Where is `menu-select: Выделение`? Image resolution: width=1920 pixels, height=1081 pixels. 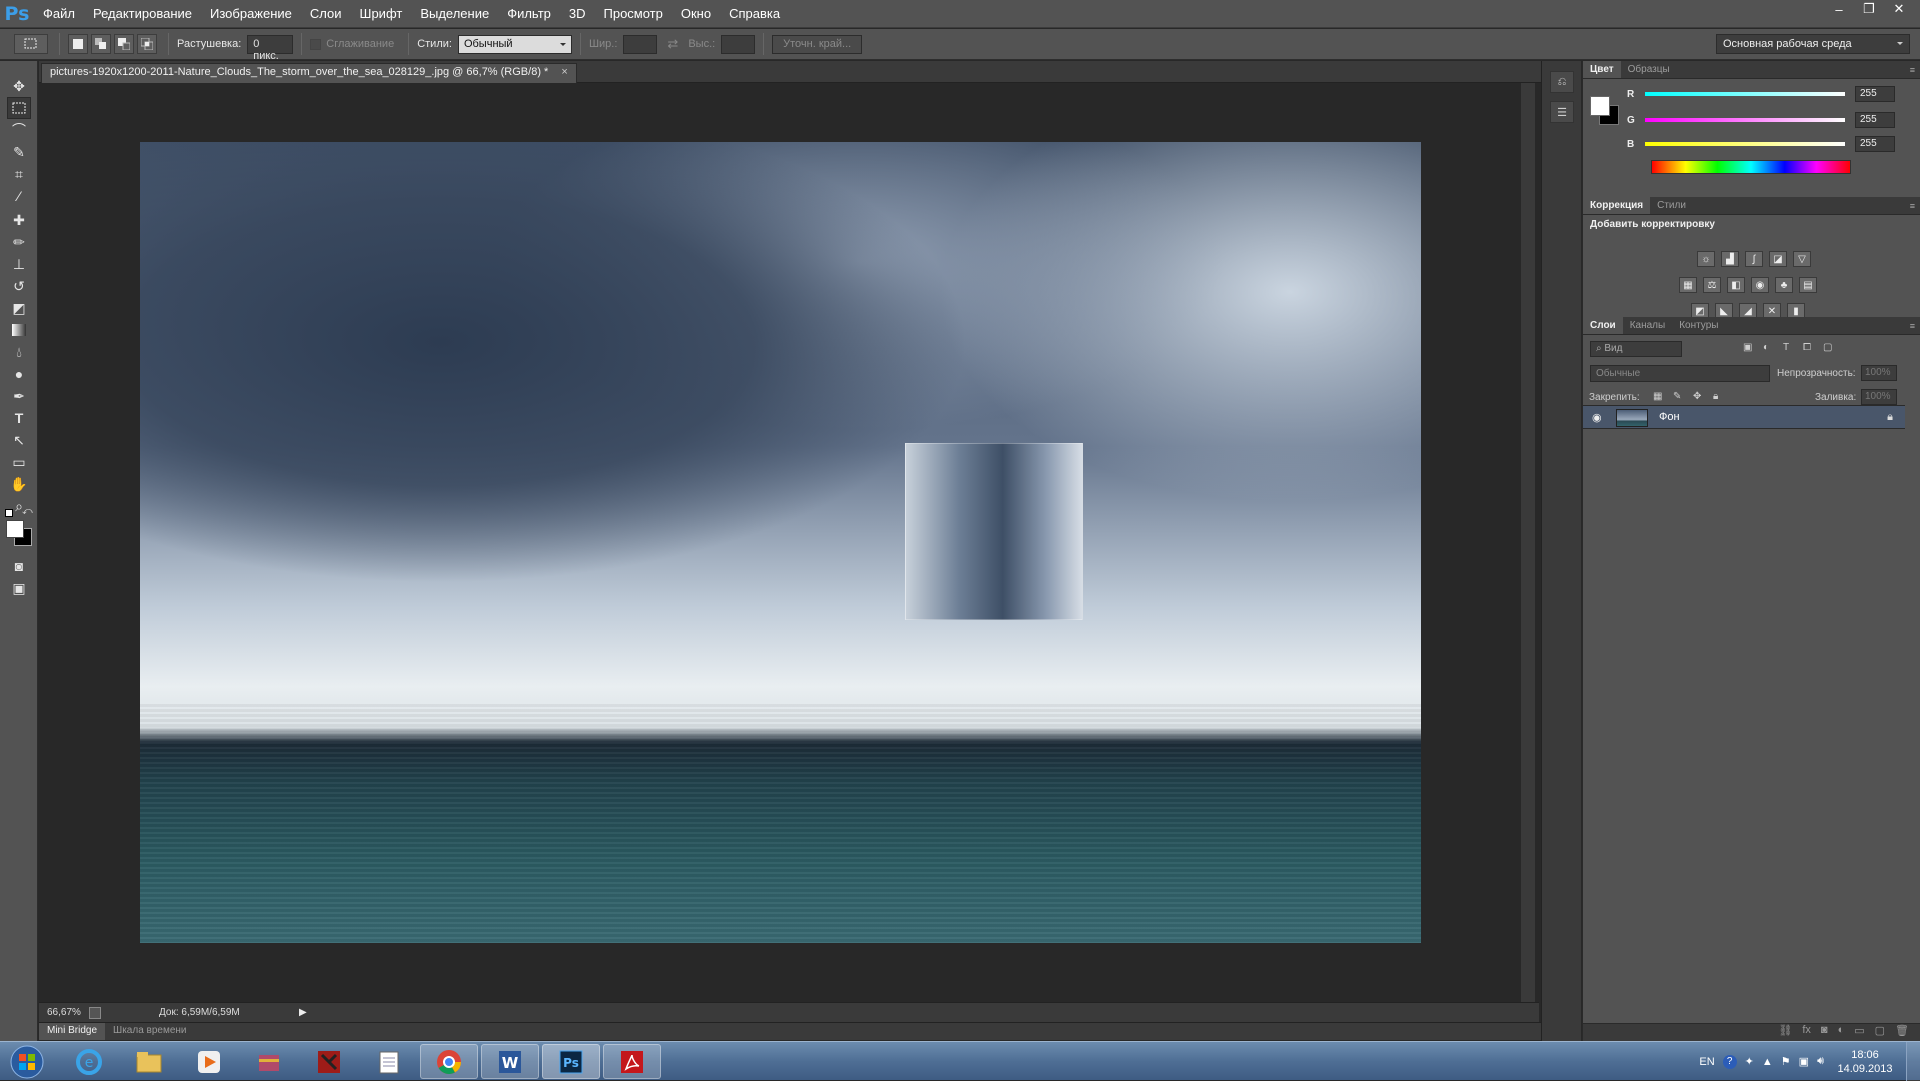 menu-select: Выделение is located at coordinates (454, 14).